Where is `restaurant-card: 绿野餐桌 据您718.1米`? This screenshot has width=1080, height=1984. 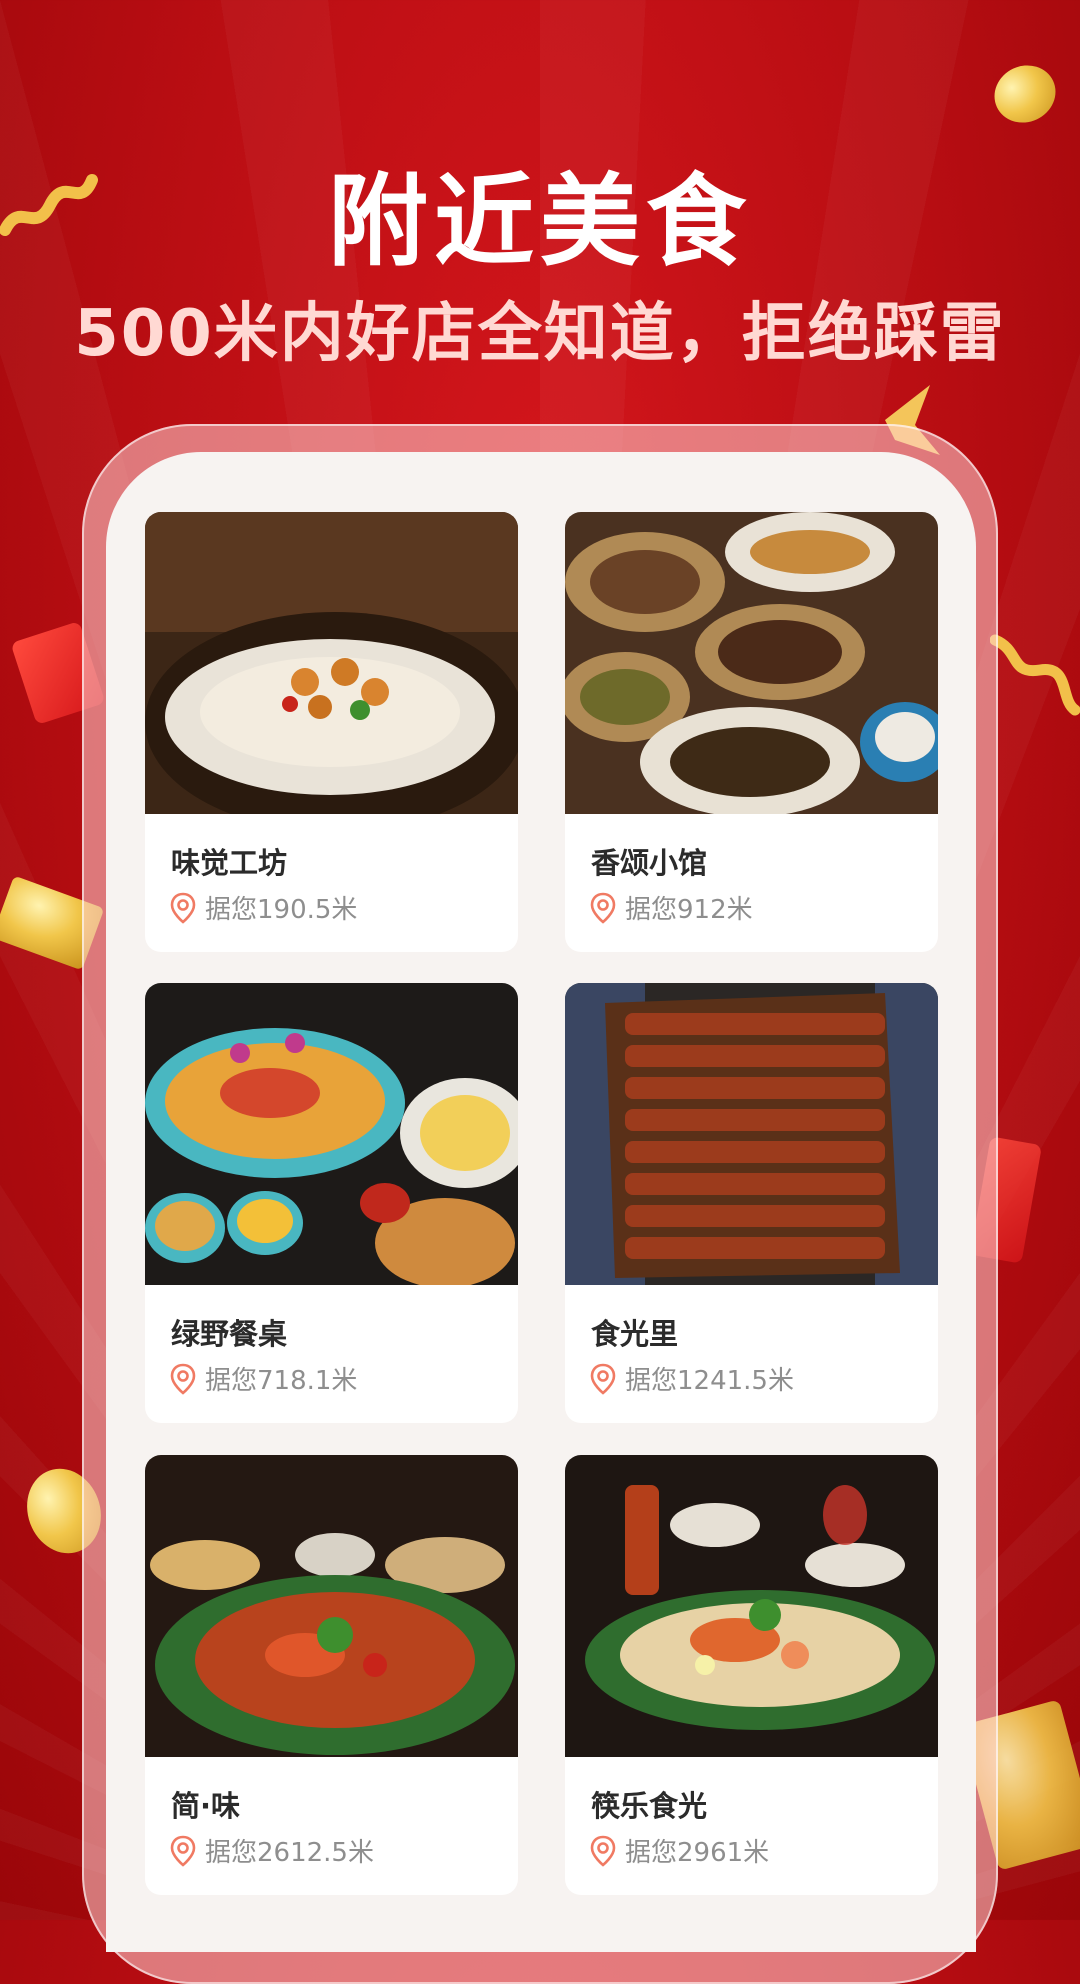
restaurant-card: 绿野餐桌 据您718.1米 is located at coordinates (331, 1203).